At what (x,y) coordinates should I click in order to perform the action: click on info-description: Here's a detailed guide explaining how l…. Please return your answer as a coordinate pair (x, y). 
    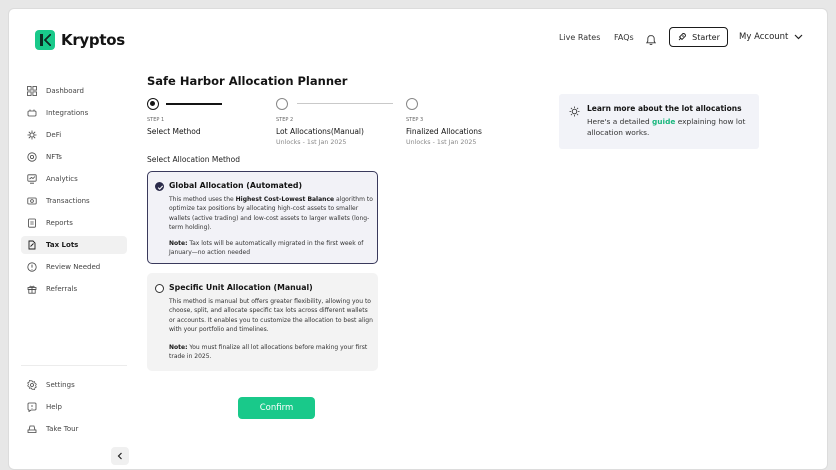
    Looking at the image, I should click on (666, 127).